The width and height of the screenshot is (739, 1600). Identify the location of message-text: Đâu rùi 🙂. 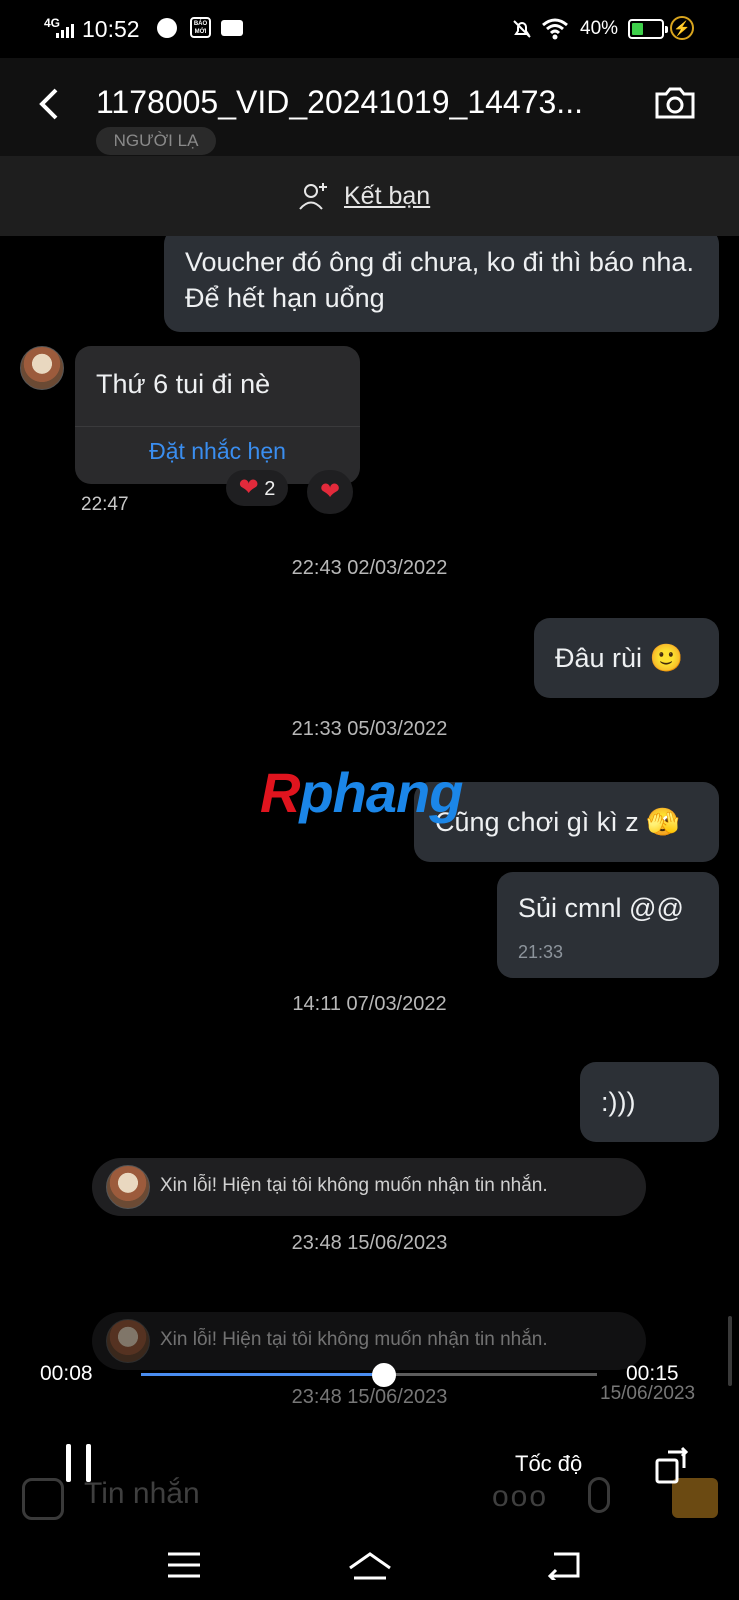
(619, 658).